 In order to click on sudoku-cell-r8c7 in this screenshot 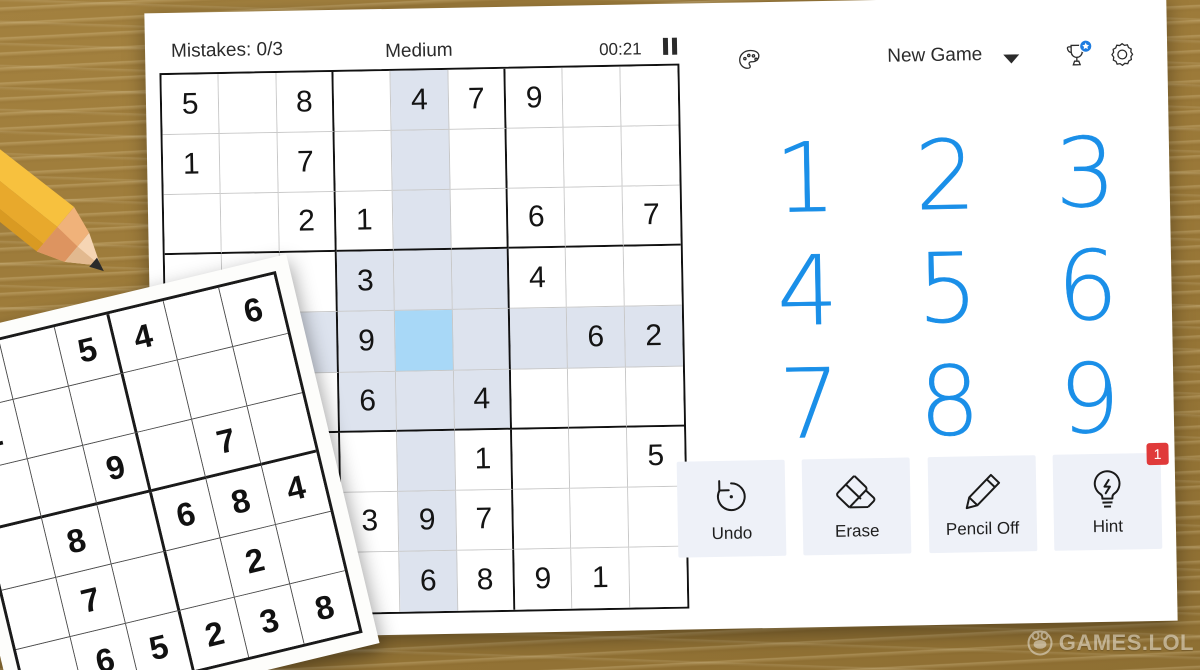, I will do `click(542, 519)`.